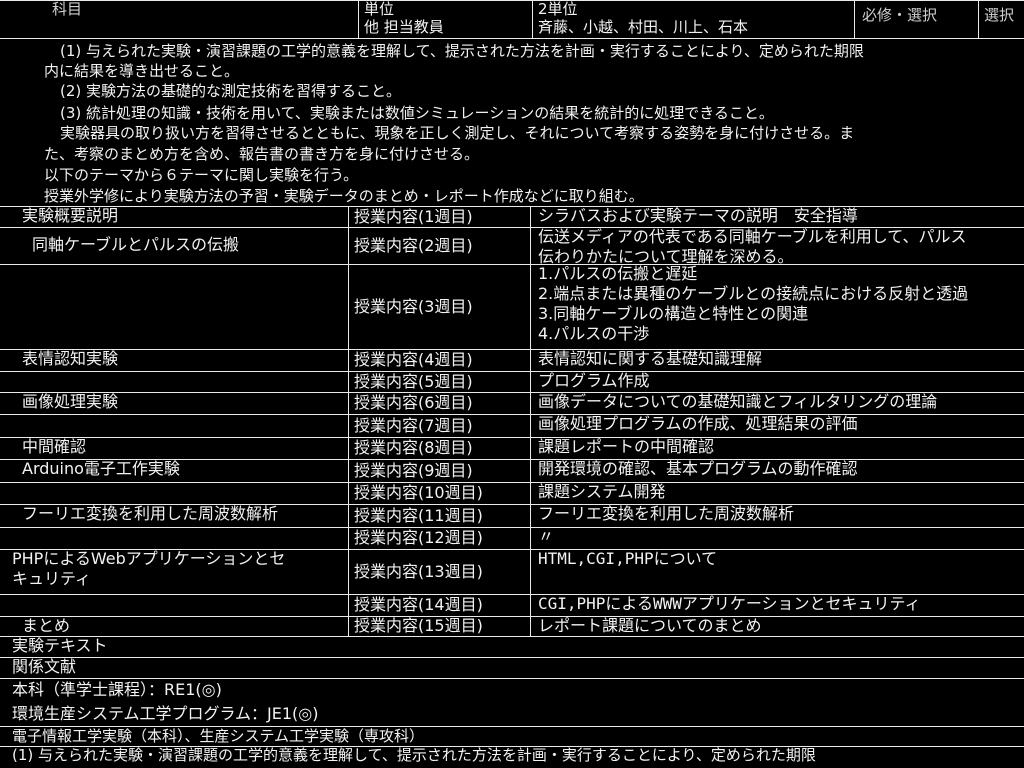  What do you see at coordinates (418, 537) in the screenshot?
I see `session-cell: 授業内容(12週目)` at bounding box center [418, 537].